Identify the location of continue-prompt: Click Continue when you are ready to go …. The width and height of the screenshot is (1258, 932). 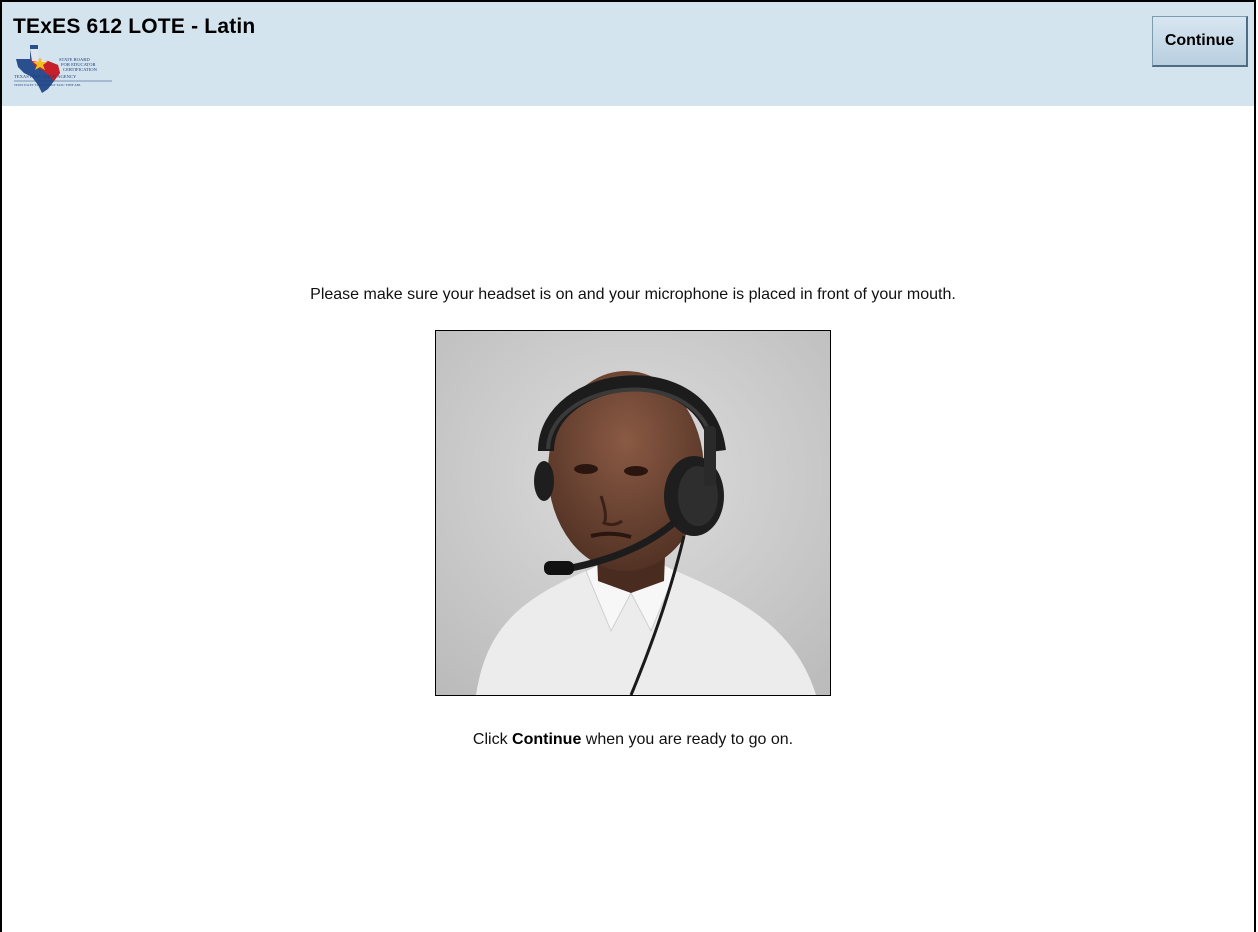
(629, 740).